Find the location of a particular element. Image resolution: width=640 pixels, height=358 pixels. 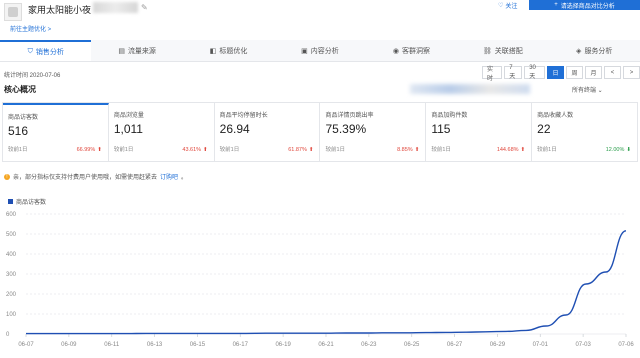

range-button: < is located at coordinates (612, 72).